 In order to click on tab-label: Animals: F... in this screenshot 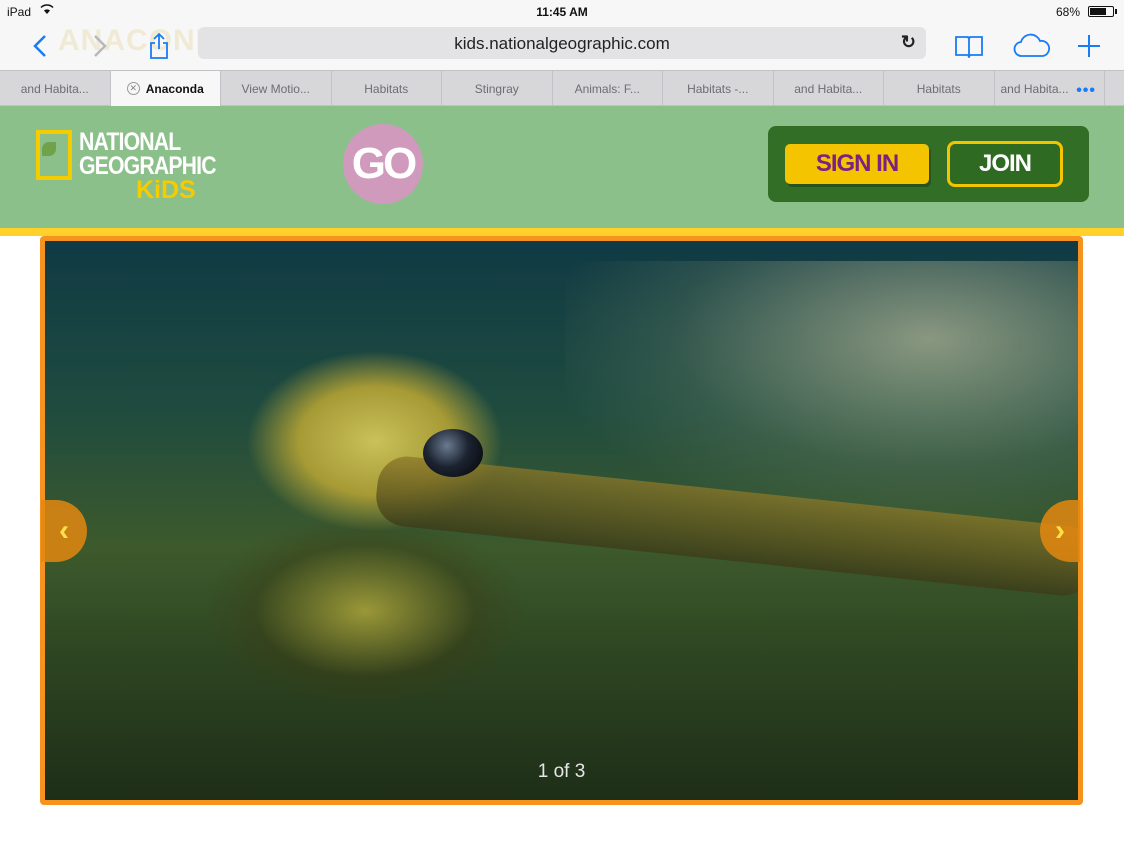, I will do `click(607, 88)`.